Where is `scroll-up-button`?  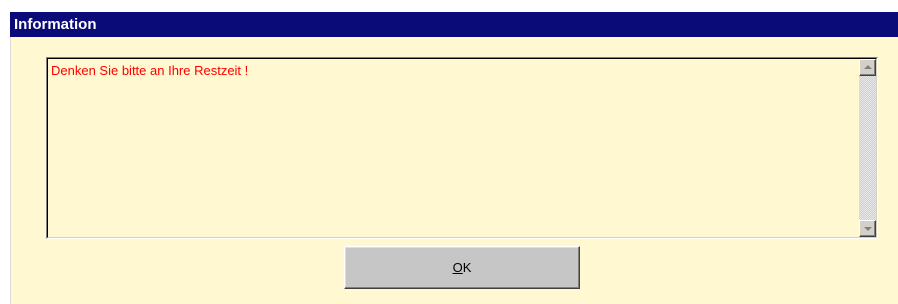
scroll-up-button is located at coordinates (867, 67).